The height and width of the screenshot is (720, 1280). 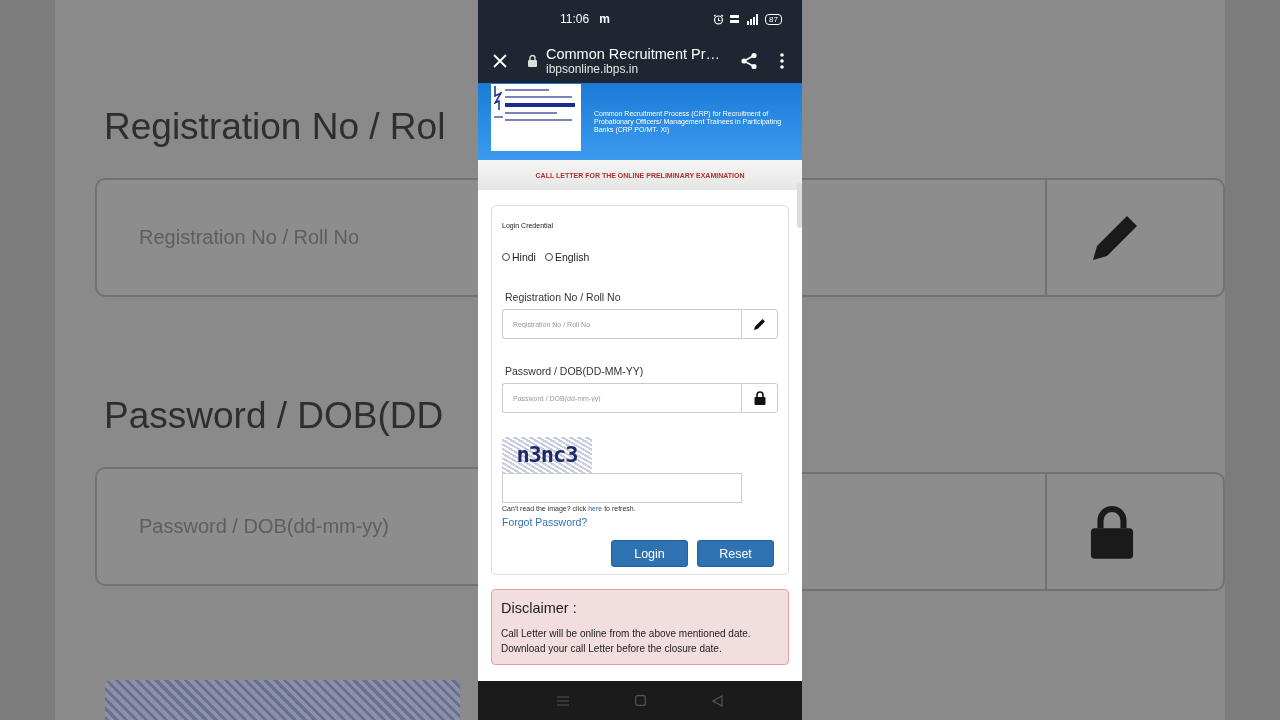 I want to click on url-text: ibpsonline.ibps.in, so click(x=593, y=68).